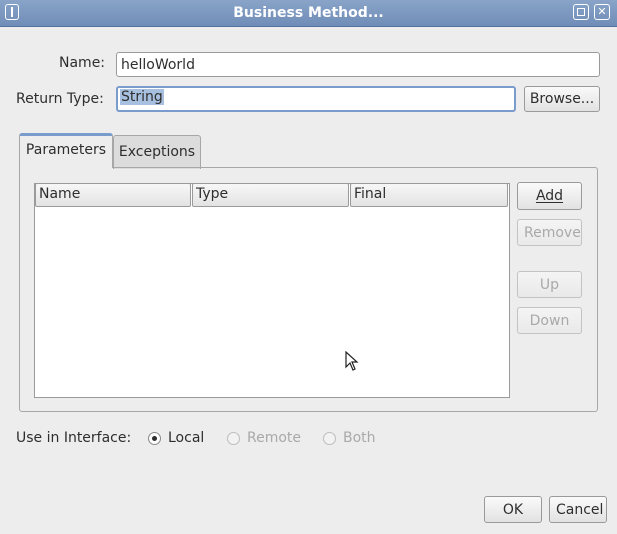 The image size is (617, 534). I want to click on down-button: Down, so click(549, 320).